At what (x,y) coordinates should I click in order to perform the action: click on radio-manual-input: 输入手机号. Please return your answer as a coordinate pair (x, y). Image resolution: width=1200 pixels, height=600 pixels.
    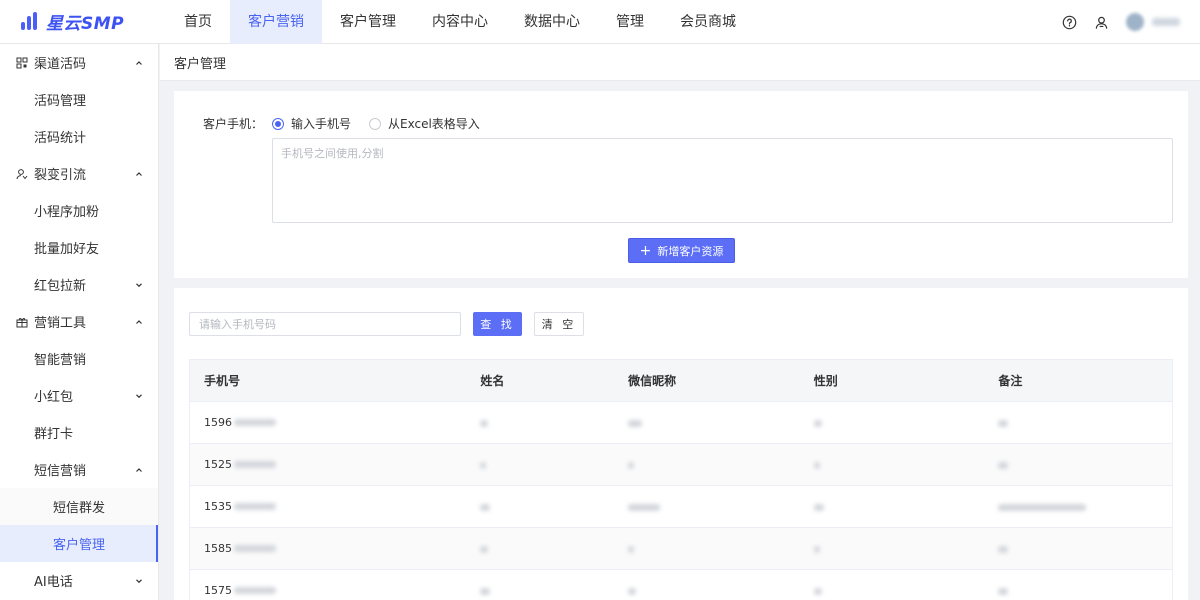
    Looking at the image, I should click on (311, 123).